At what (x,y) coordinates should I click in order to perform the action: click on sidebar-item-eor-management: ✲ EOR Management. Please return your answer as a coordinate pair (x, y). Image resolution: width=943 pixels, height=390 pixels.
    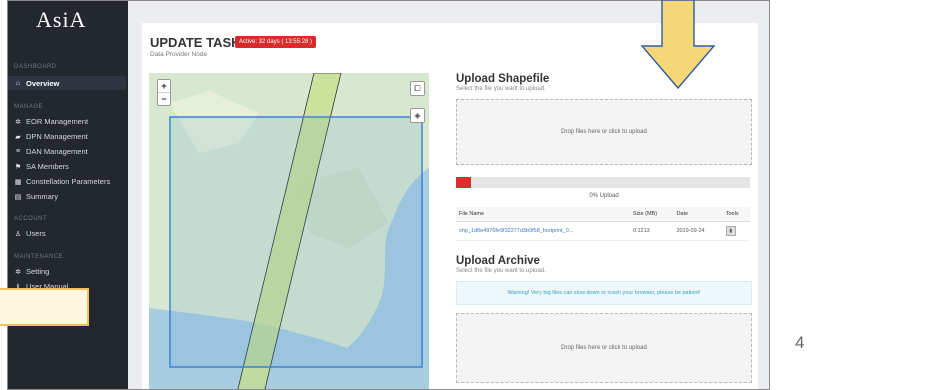
    Looking at the image, I should click on (51, 121).